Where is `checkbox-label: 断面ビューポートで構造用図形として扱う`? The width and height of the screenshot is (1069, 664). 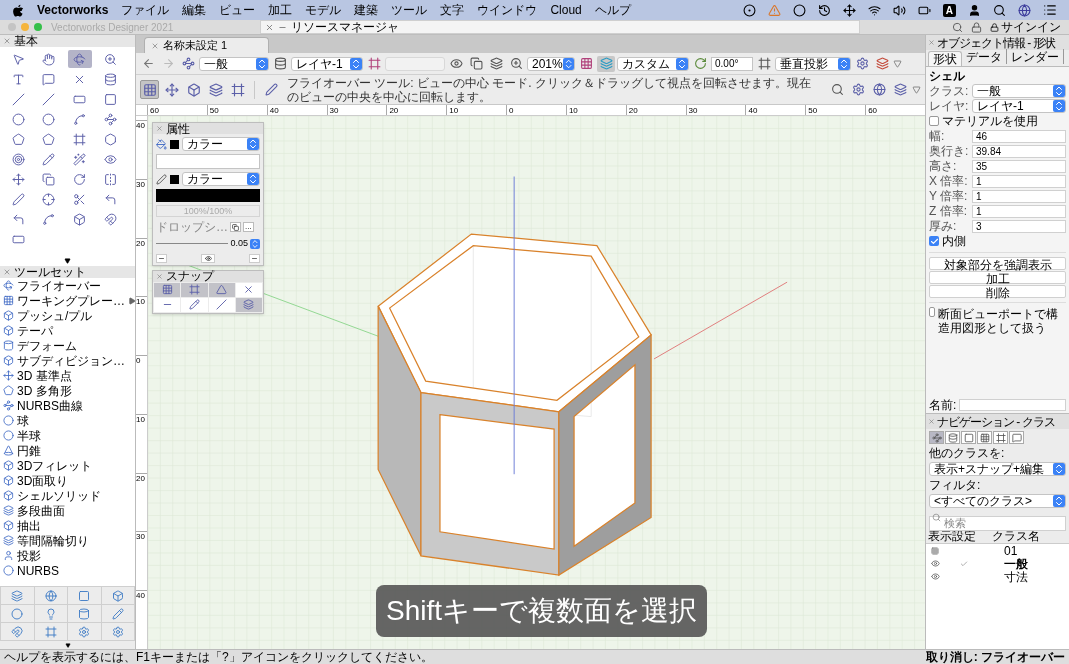
checkbox-label: 断面ビューポートで構造用図形として扱う is located at coordinates (999, 321).